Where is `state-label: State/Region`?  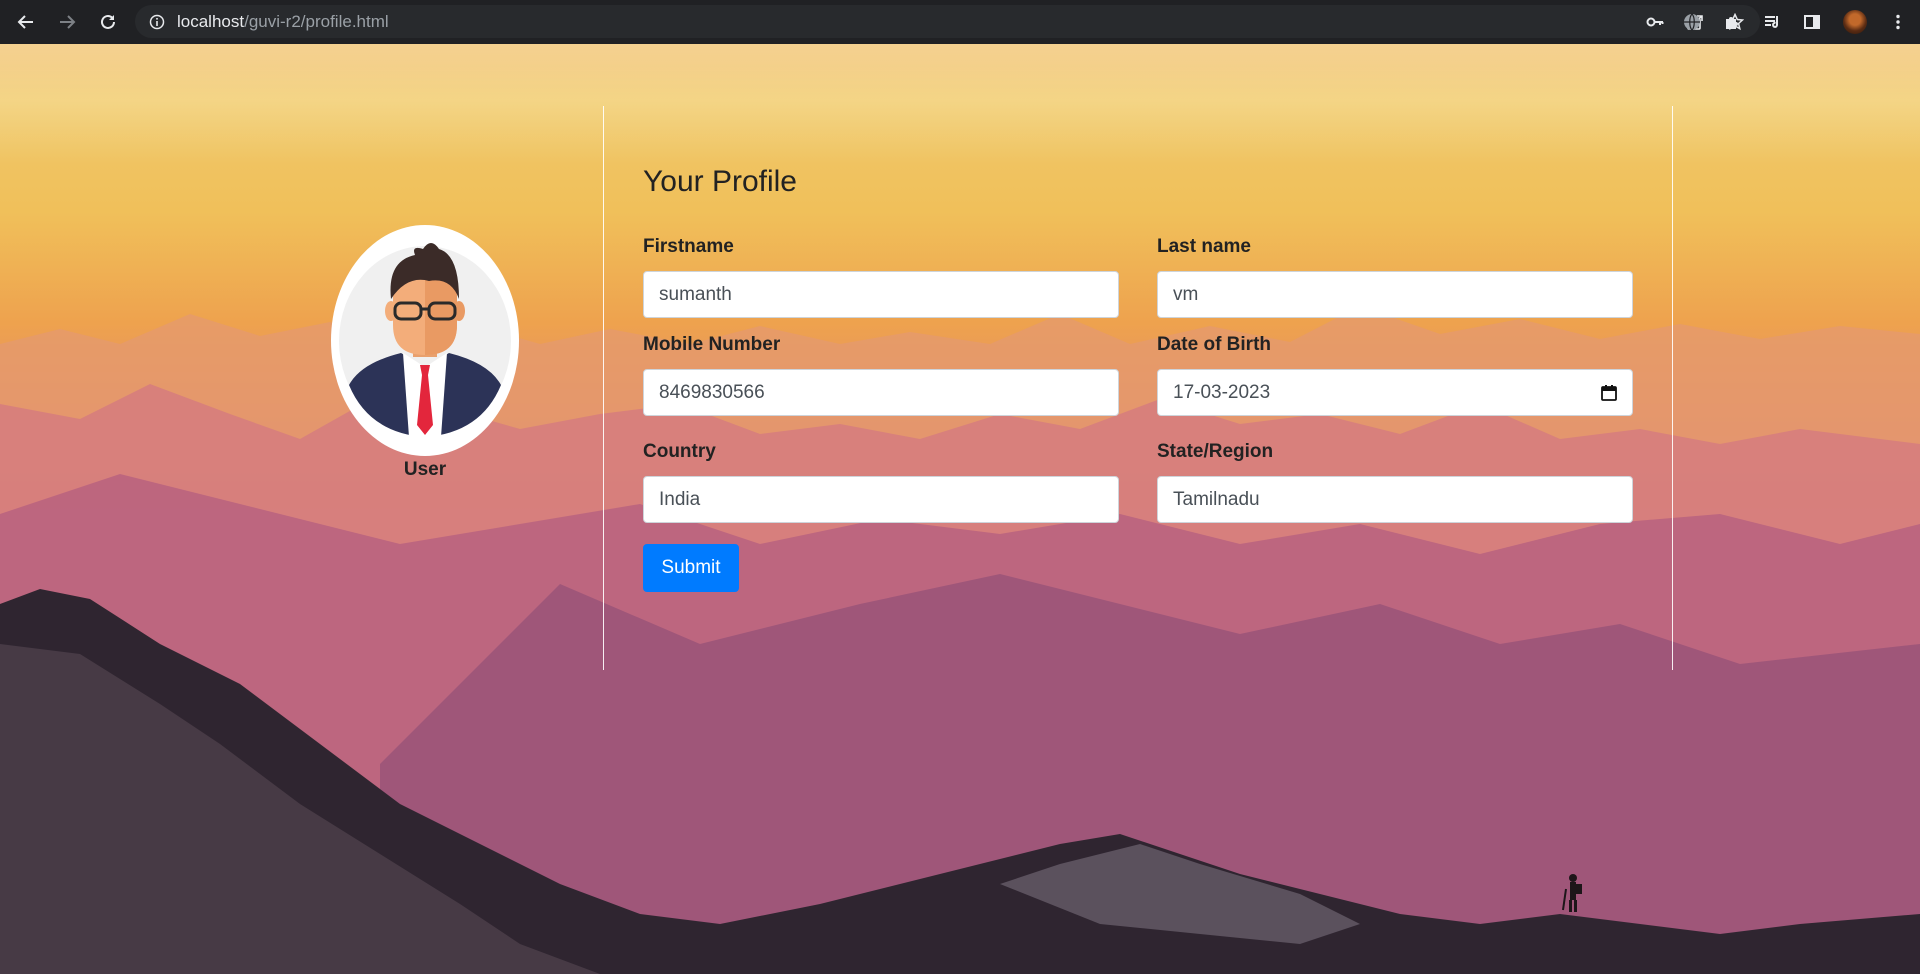 state-label: State/Region is located at coordinates (1215, 451).